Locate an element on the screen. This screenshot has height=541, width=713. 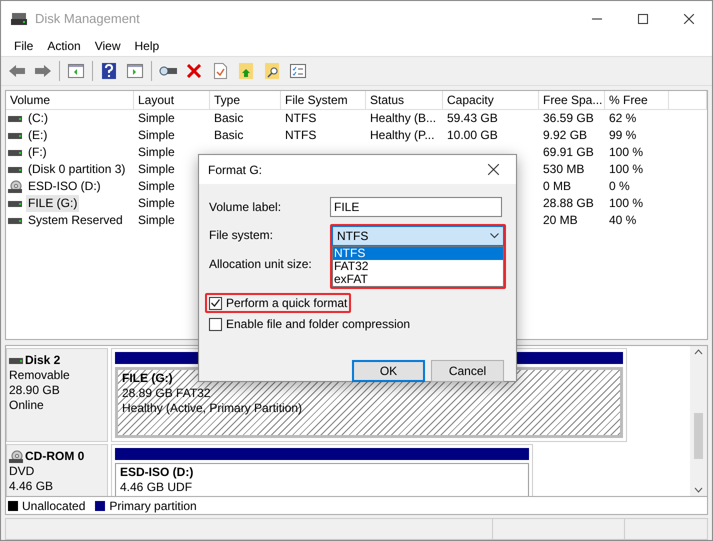
column-header: Volume is located at coordinates (70, 100).